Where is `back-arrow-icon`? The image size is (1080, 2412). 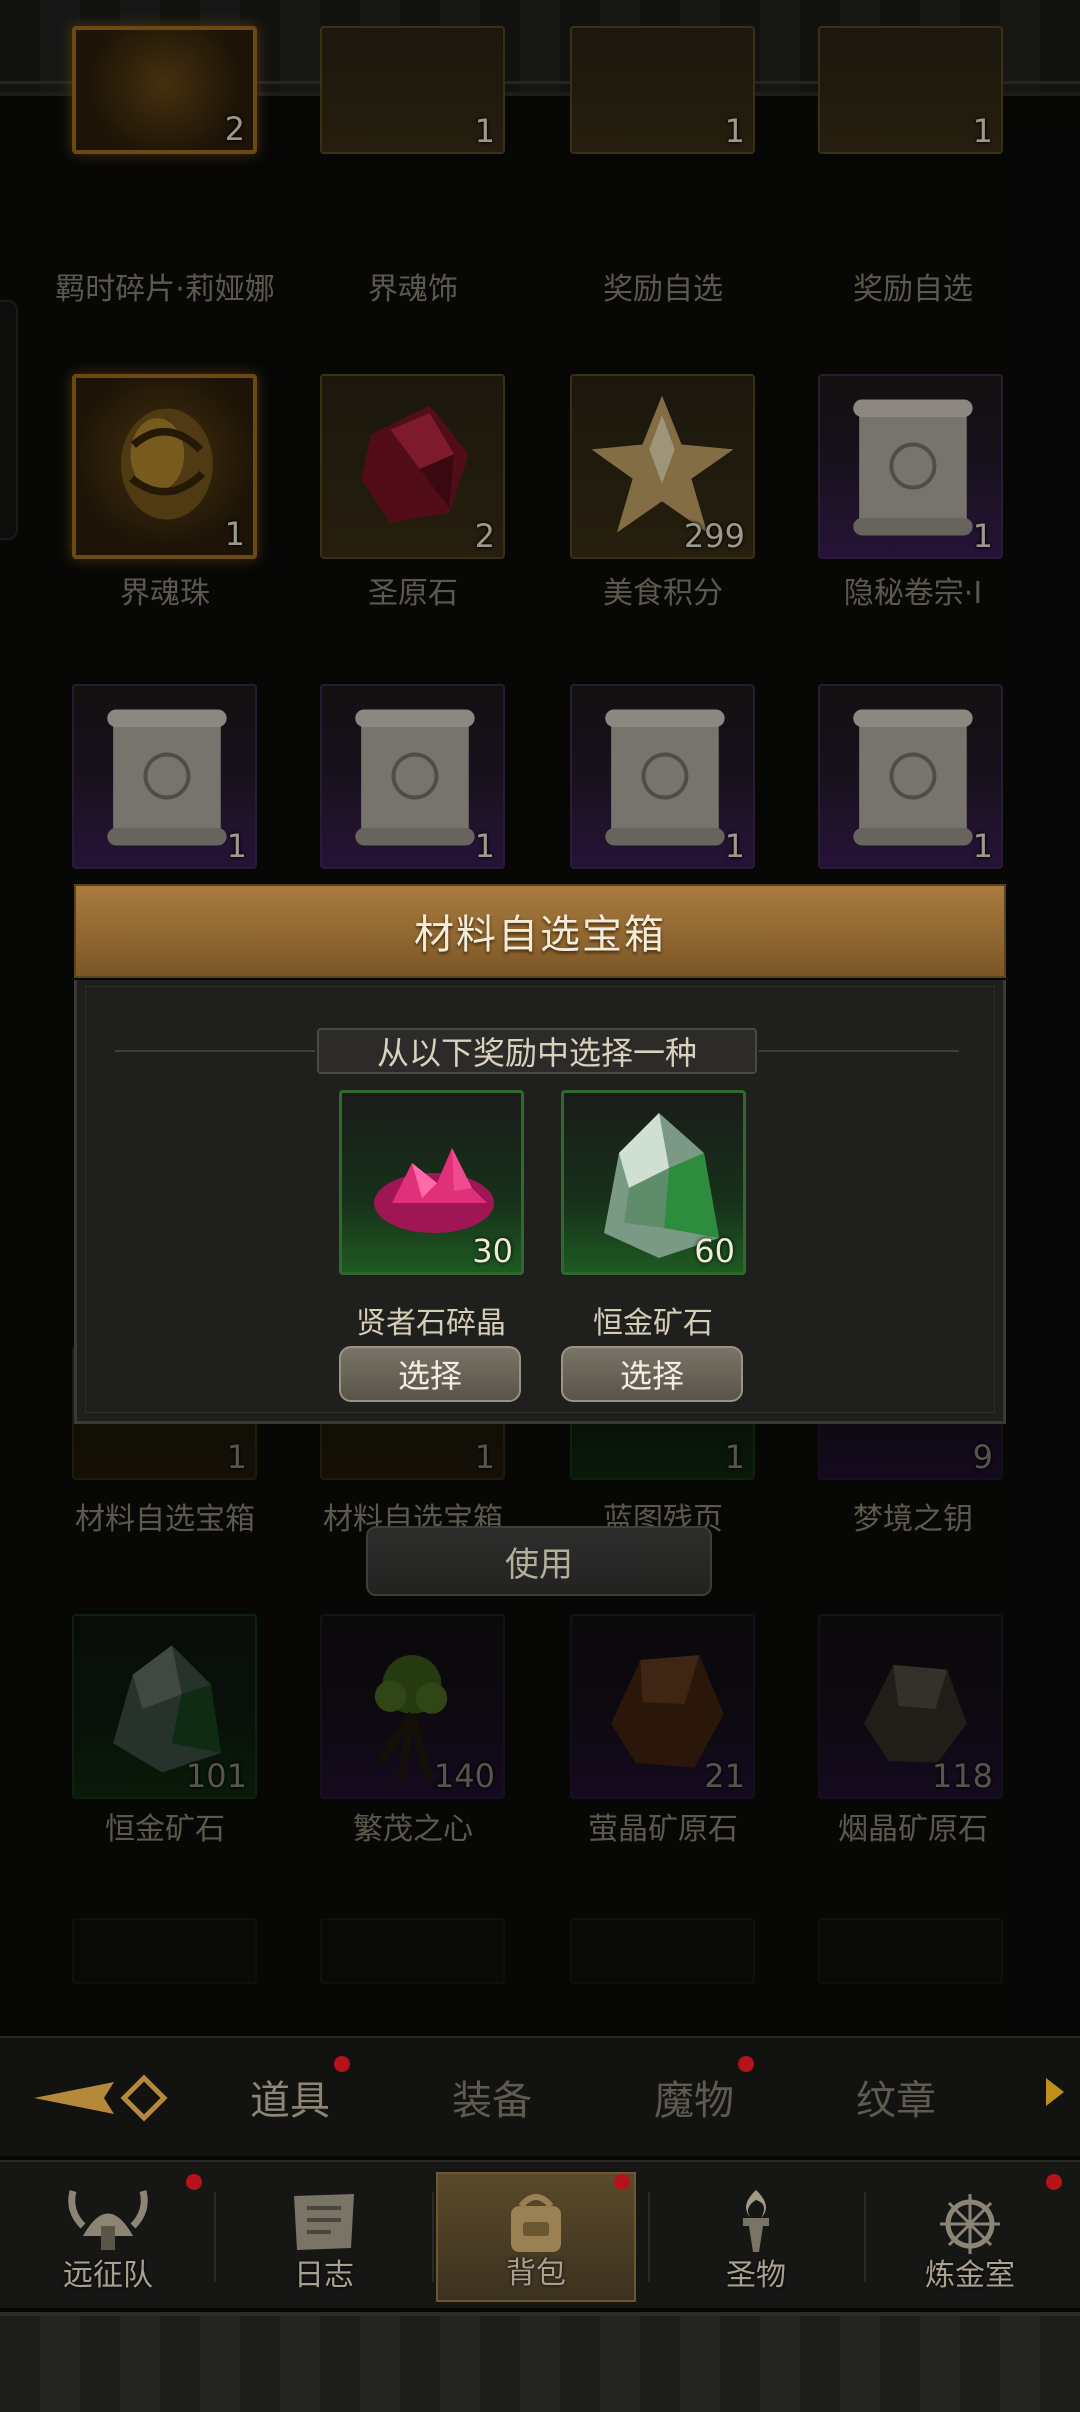
back-arrow-icon is located at coordinates (99, 2098).